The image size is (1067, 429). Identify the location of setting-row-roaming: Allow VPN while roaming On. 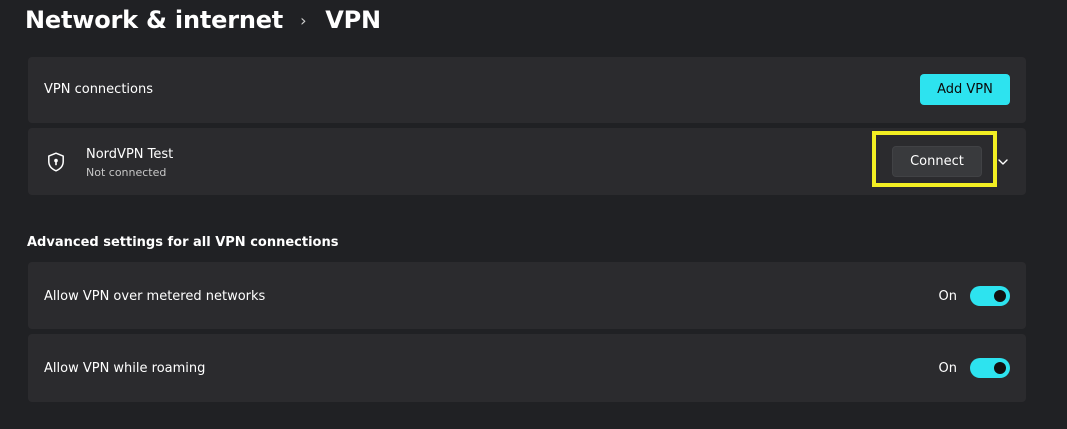
(527, 368).